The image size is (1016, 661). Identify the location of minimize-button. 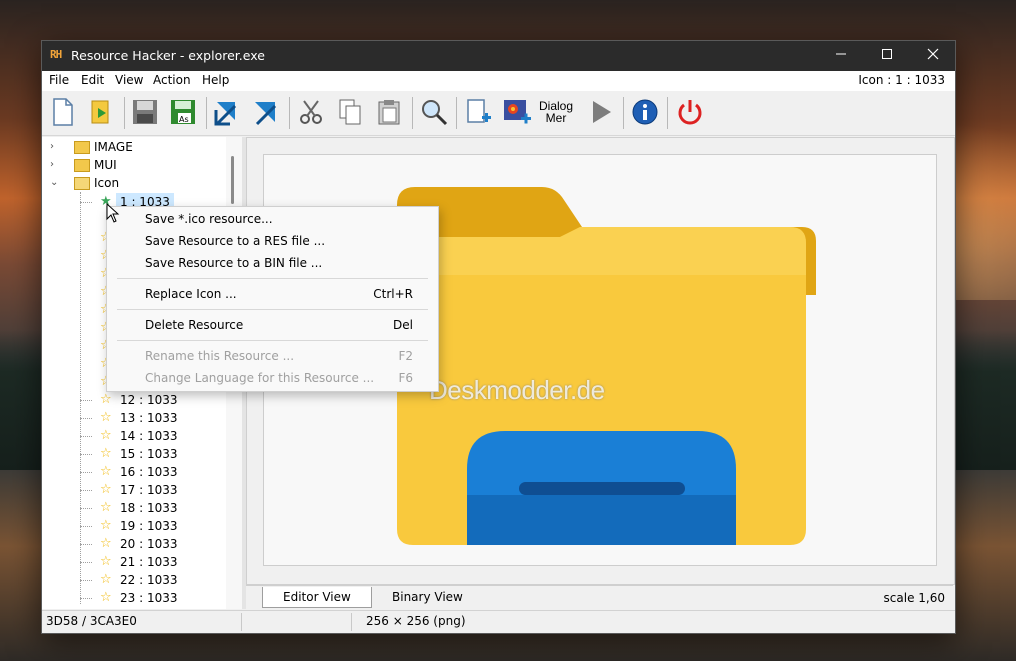
(841, 56).